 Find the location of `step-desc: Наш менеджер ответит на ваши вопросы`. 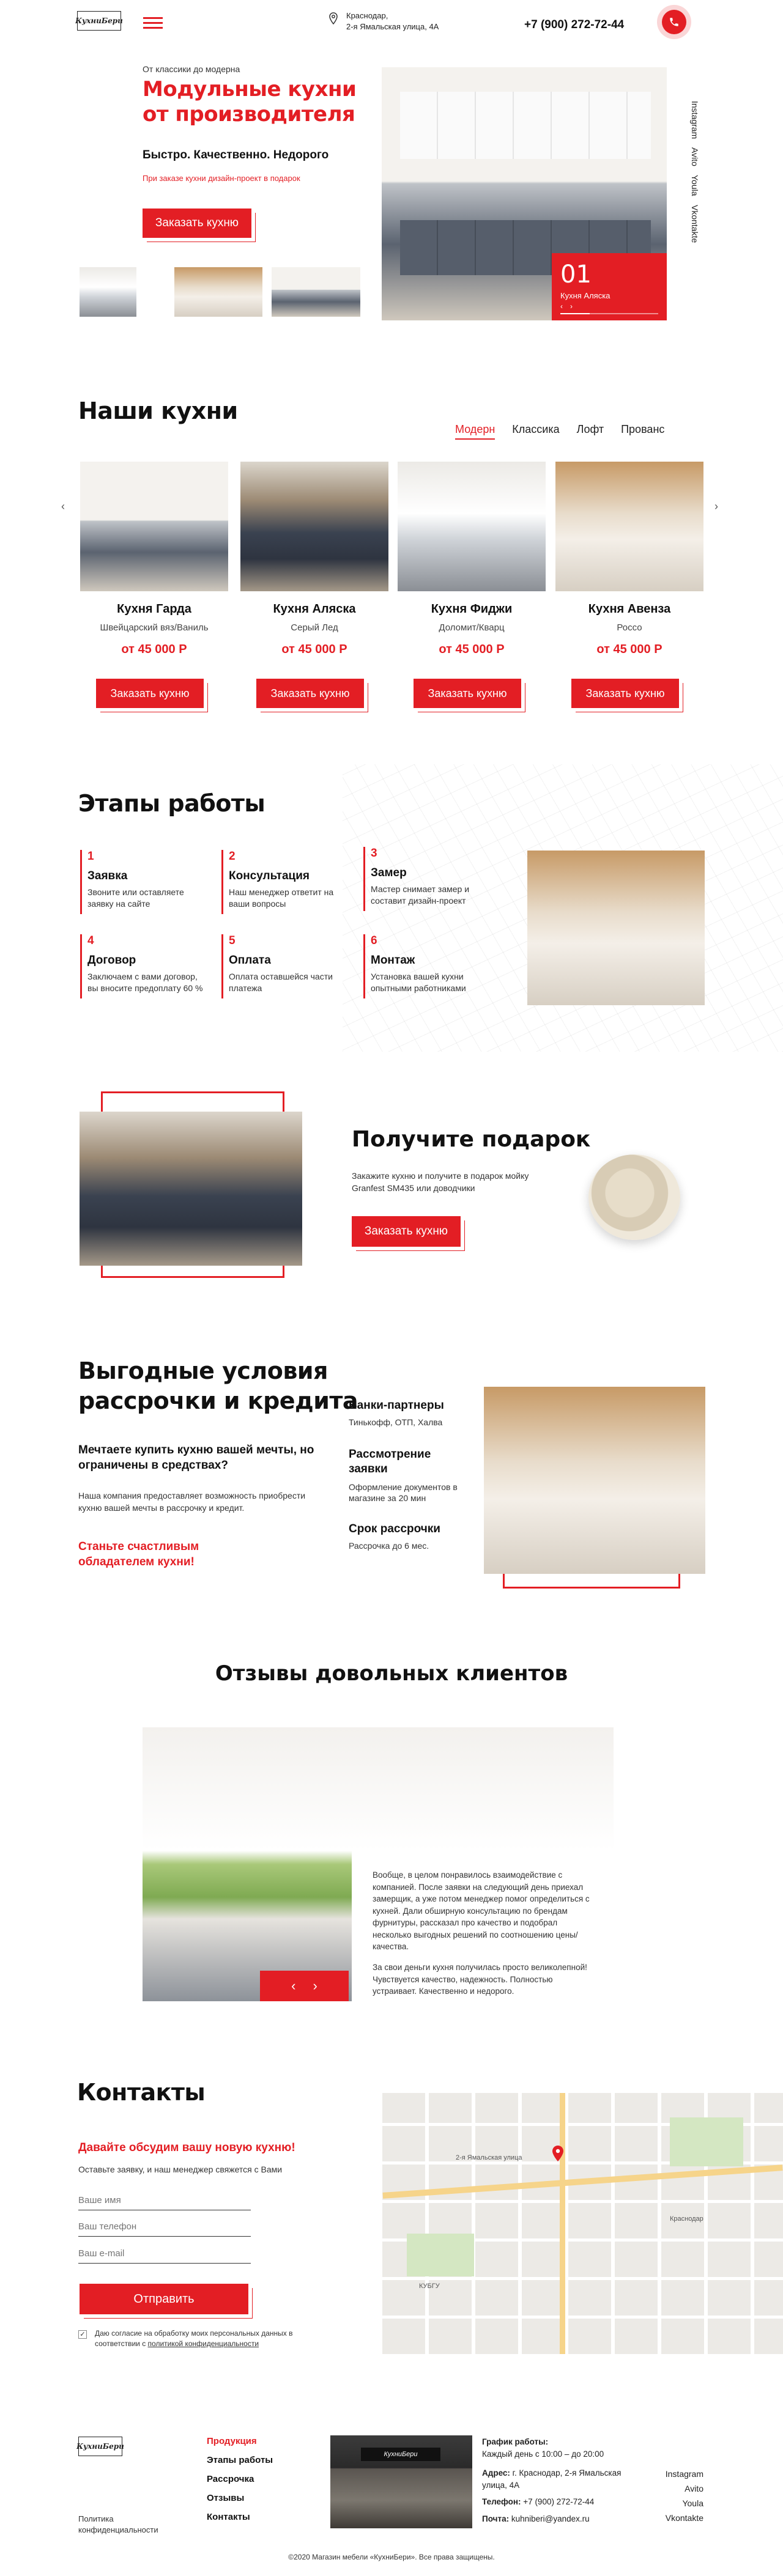

step-desc: Наш менеджер ответит на ваши вопросы is located at coordinates (281, 898).